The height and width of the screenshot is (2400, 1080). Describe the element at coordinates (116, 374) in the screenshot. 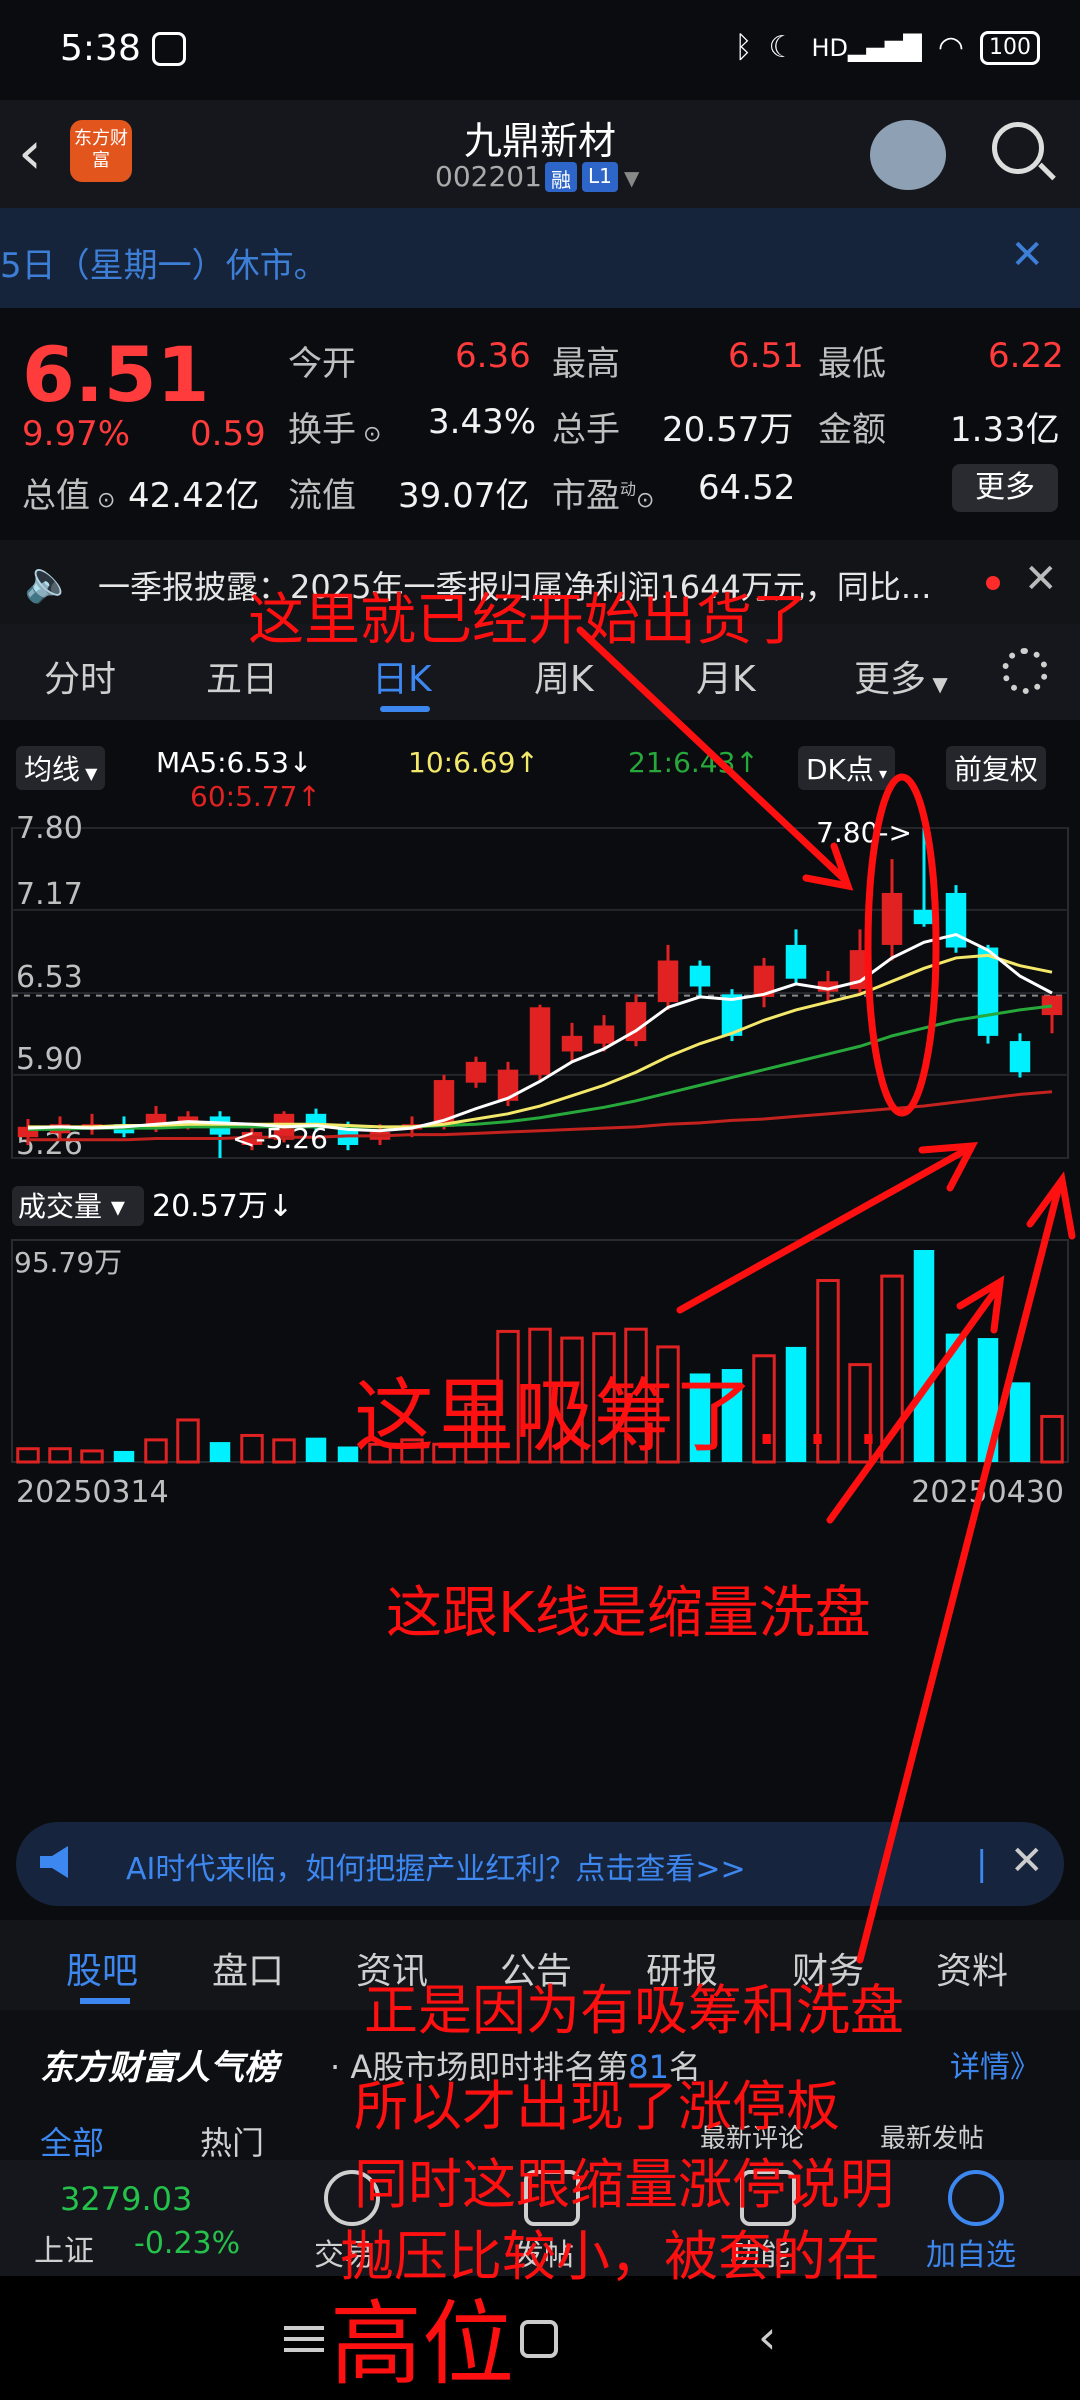

I see `last-price: 6.51` at that location.